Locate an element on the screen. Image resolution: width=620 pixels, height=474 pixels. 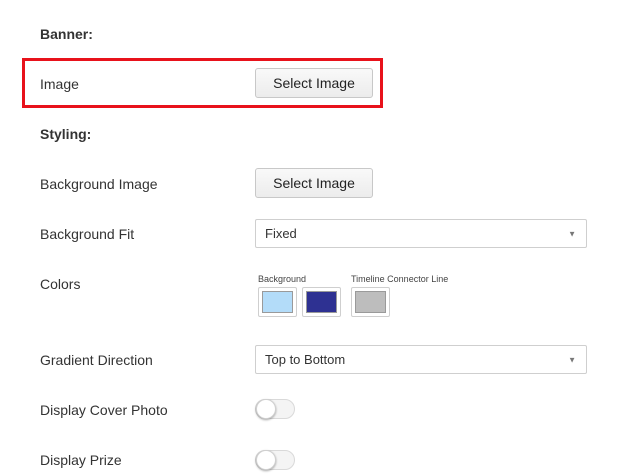
select-background-image-button: Select Image is located at coordinates (314, 183).